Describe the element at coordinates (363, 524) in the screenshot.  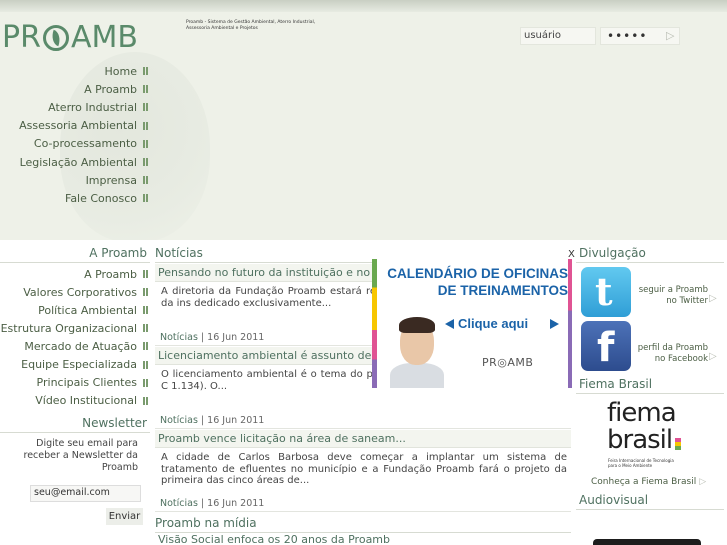
I see `media-section-title: Proamb na mídia` at that location.